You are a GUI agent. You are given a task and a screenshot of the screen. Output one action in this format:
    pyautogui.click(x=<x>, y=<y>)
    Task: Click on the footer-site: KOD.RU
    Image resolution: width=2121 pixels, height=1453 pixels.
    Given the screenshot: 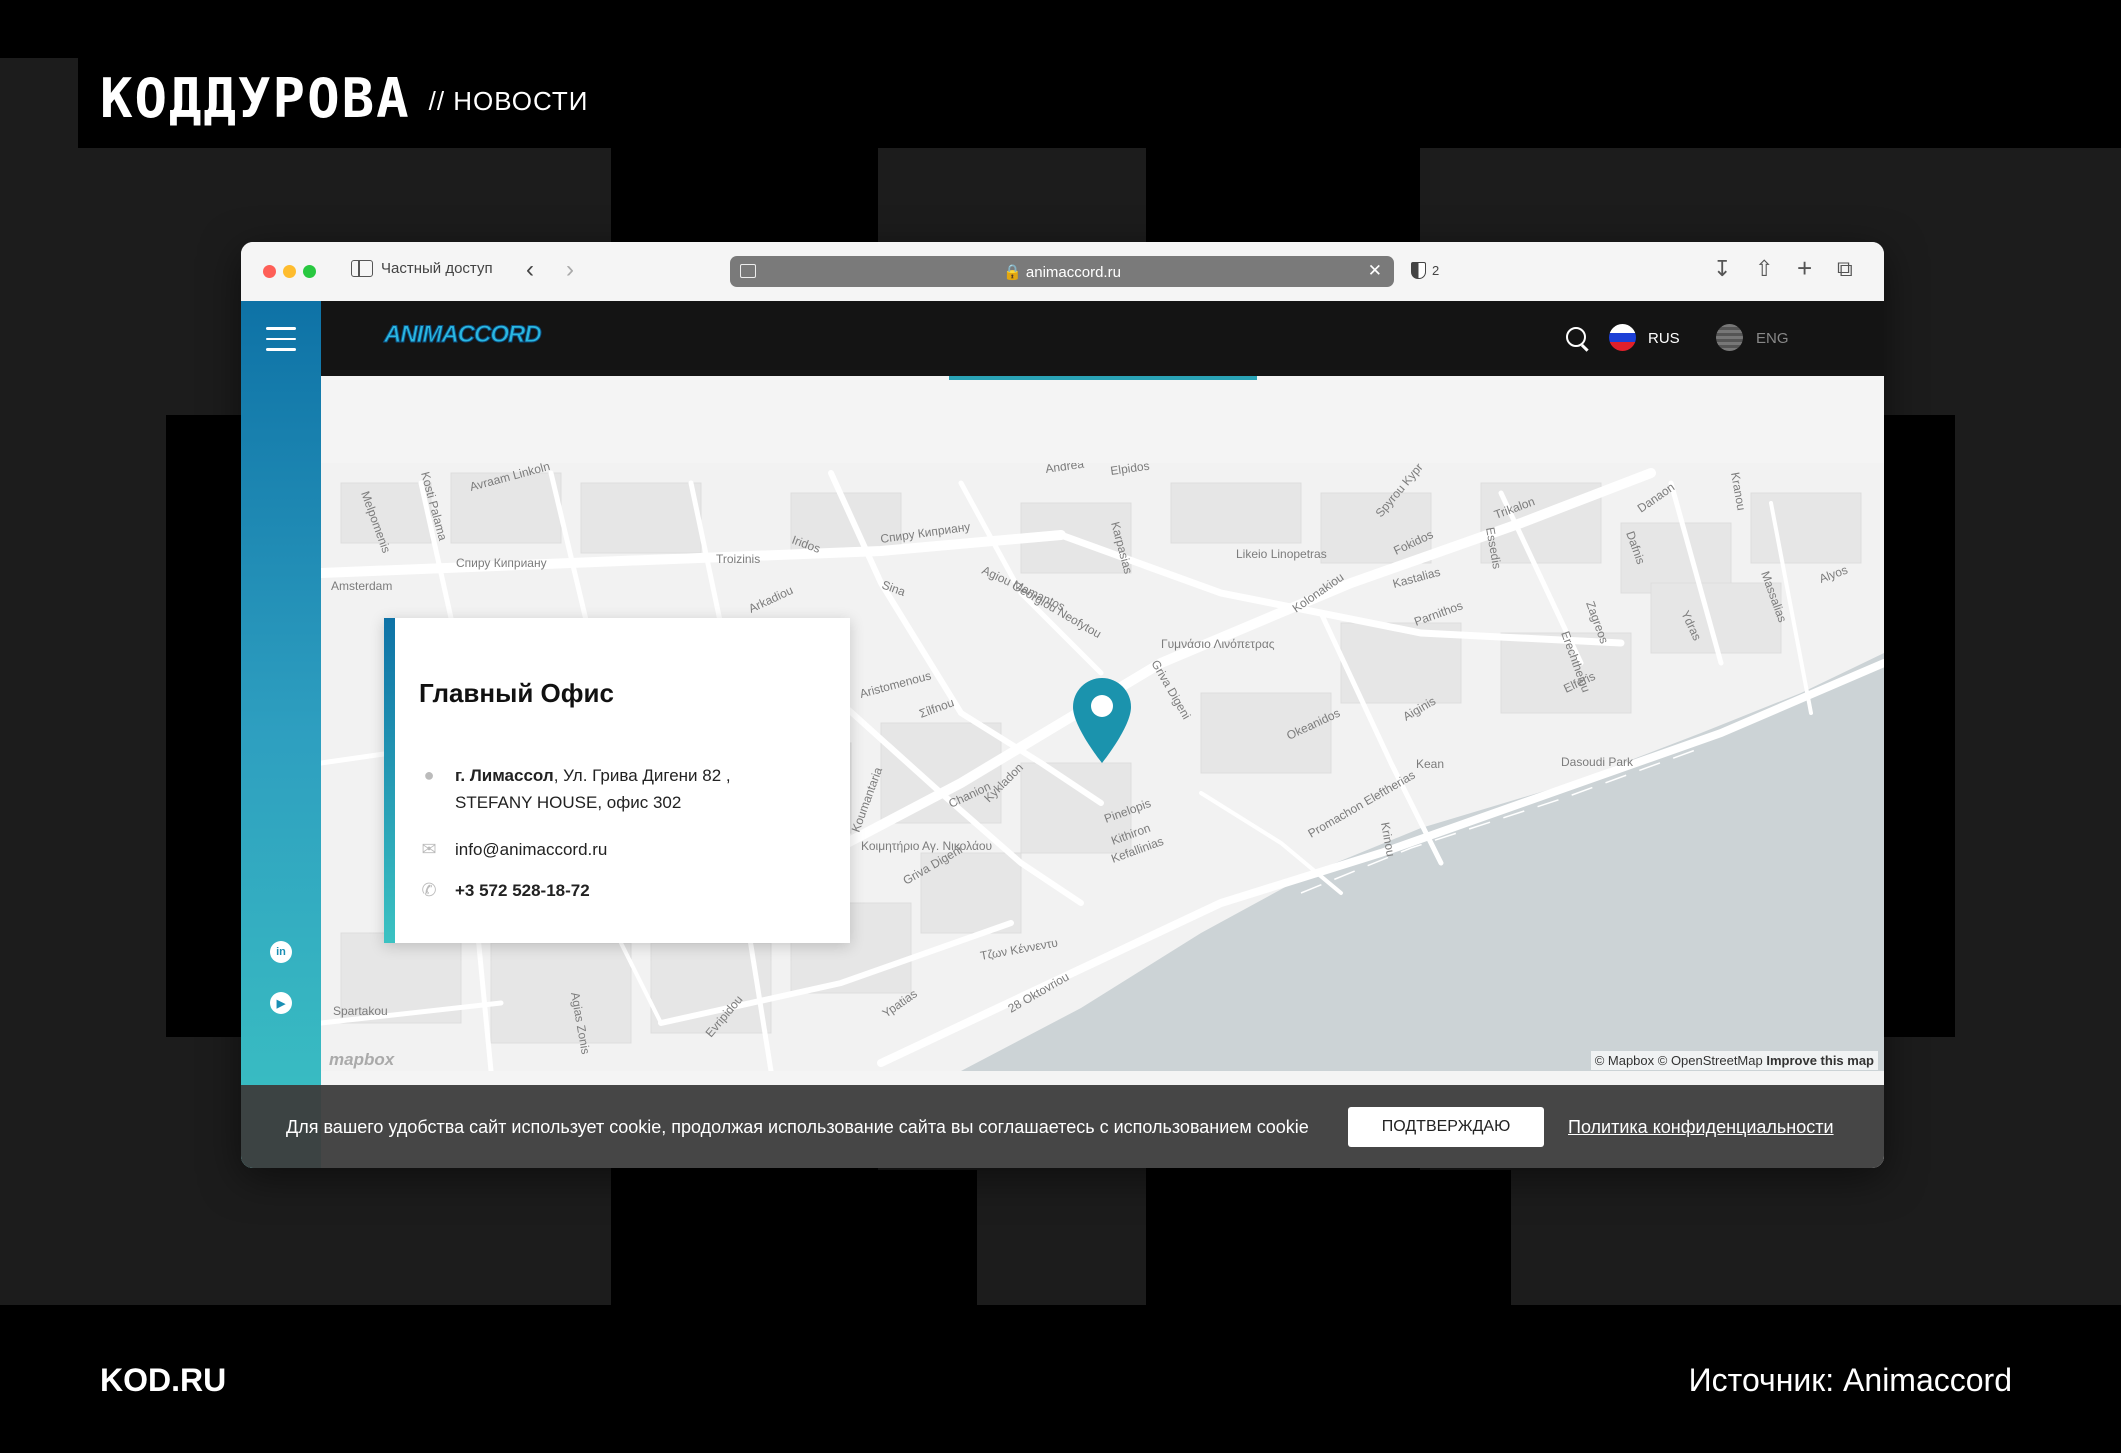 What is the action you would take?
    pyautogui.click(x=163, y=1380)
    